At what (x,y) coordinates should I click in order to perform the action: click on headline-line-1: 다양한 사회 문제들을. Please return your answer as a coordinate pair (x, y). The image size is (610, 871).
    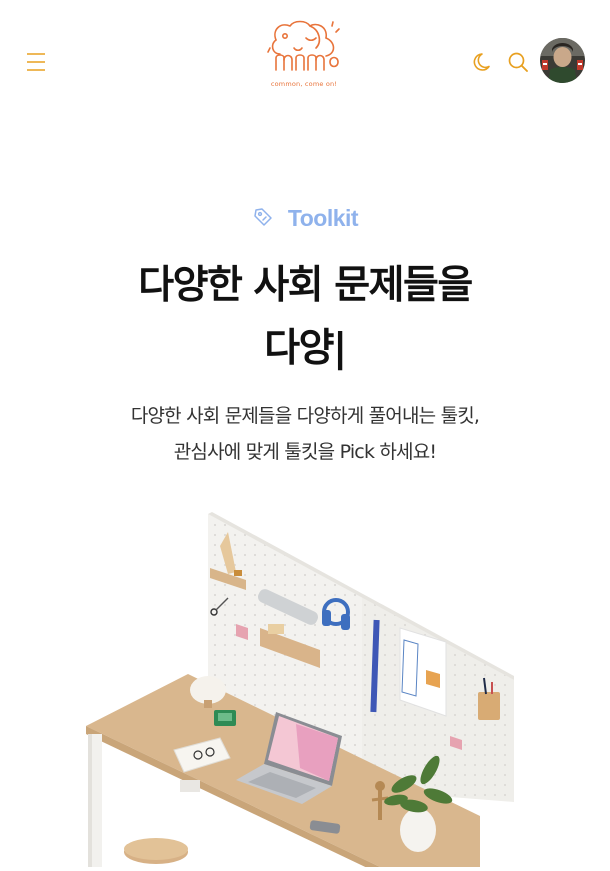
    Looking at the image, I should click on (305, 285).